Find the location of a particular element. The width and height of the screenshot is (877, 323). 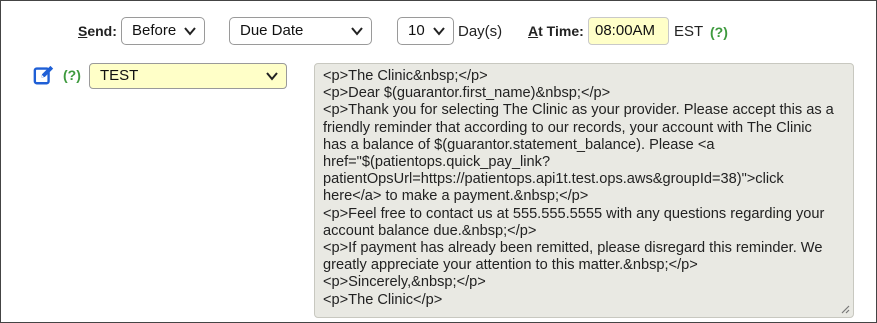

message-body-line: <p>The Clinic</p> is located at coordinates (383, 299).